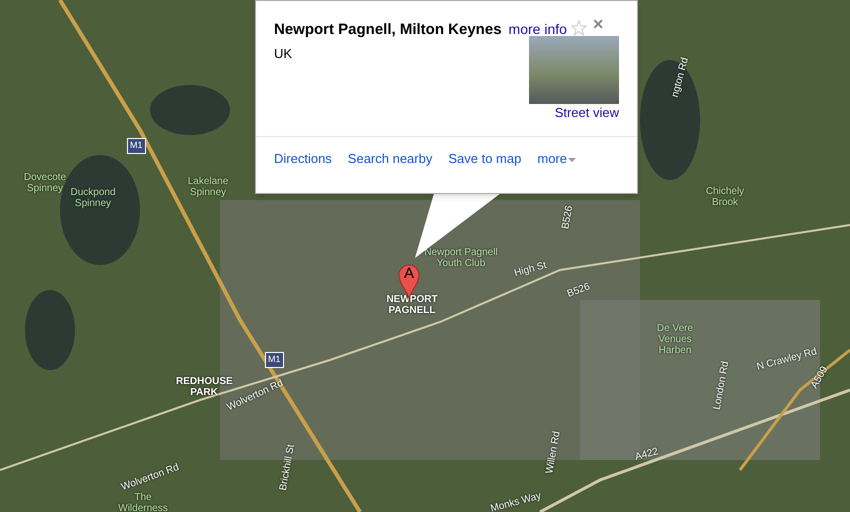 Image resolution: width=850 pixels, height=512 pixels. I want to click on place-label: Chichely Brook, so click(725, 197).